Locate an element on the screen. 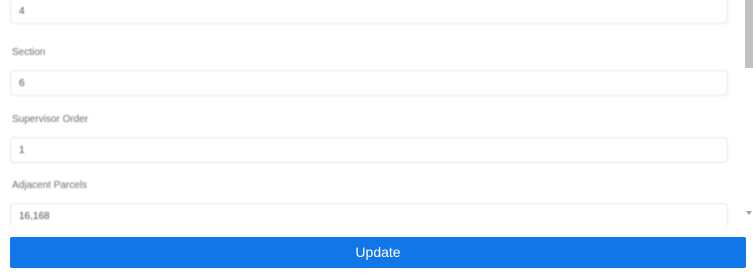 Image resolution: width=753 pixels, height=276 pixels. scrollbar-thumb is located at coordinates (749, 34).